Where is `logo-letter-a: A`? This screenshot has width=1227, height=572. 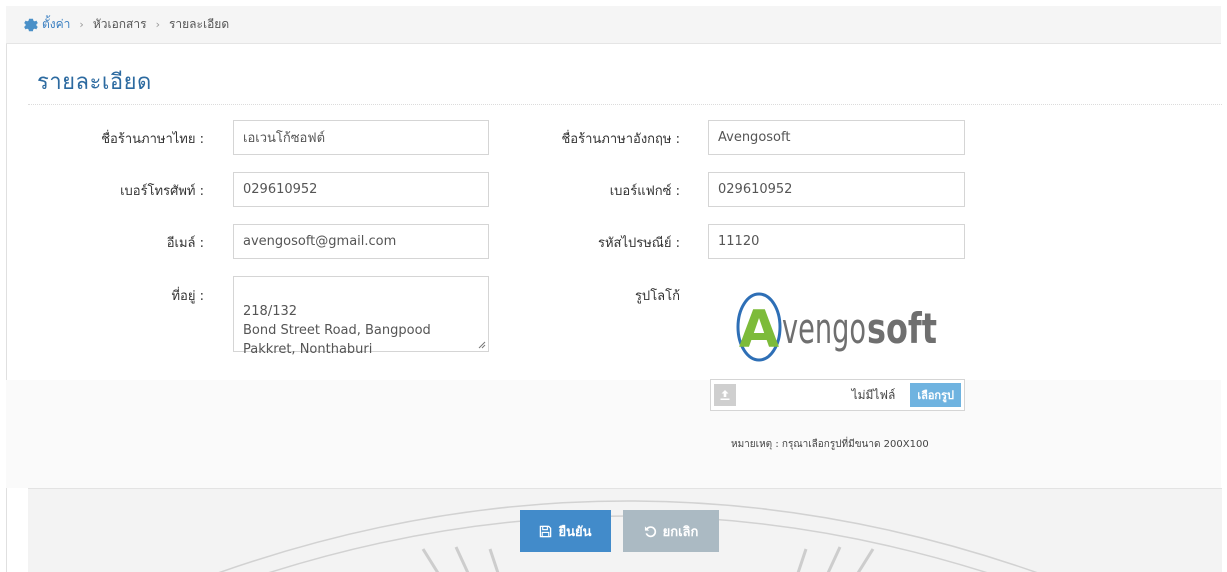 logo-letter-a: A is located at coordinates (759, 330).